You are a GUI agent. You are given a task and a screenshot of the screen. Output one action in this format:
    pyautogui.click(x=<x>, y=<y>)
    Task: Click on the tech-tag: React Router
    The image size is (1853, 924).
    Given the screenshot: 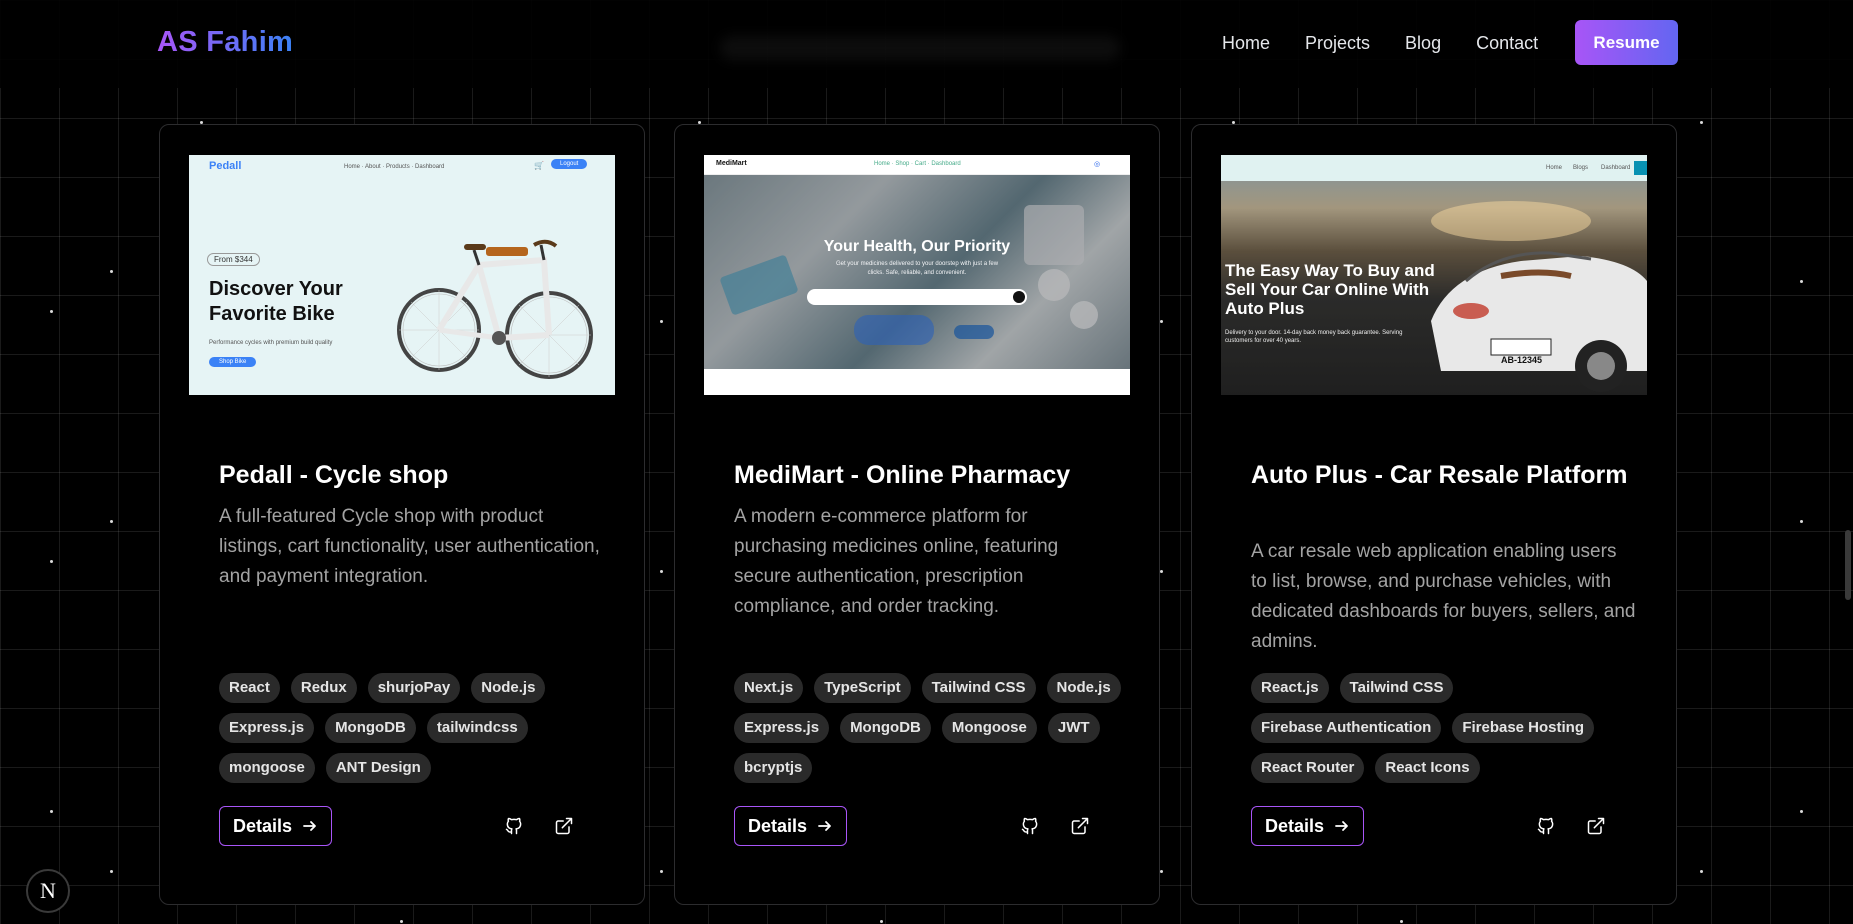 What is the action you would take?
    pyautogui.click(x=1308, y=768)
    